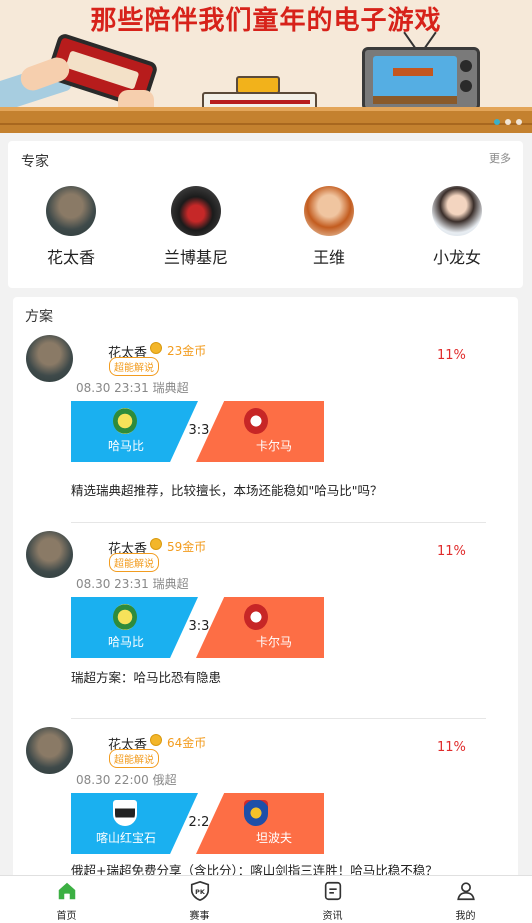 The image size is (532, 923). Describe the element at coordinates (187, 743) in the screenshot. I see `plan-price: 64金币` at that location.